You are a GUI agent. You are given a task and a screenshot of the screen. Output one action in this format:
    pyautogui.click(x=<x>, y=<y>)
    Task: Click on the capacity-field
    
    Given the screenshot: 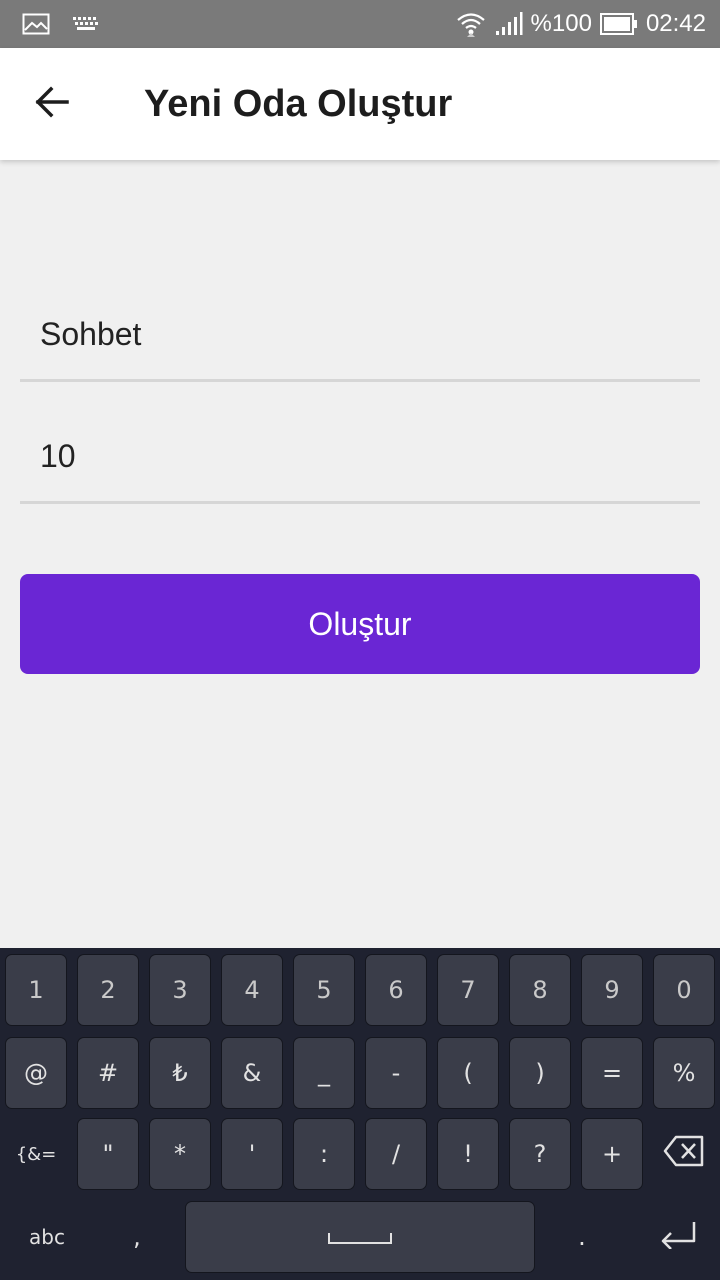 What is the action you would take?
    pyautogui.click(x=360, y=452)
    